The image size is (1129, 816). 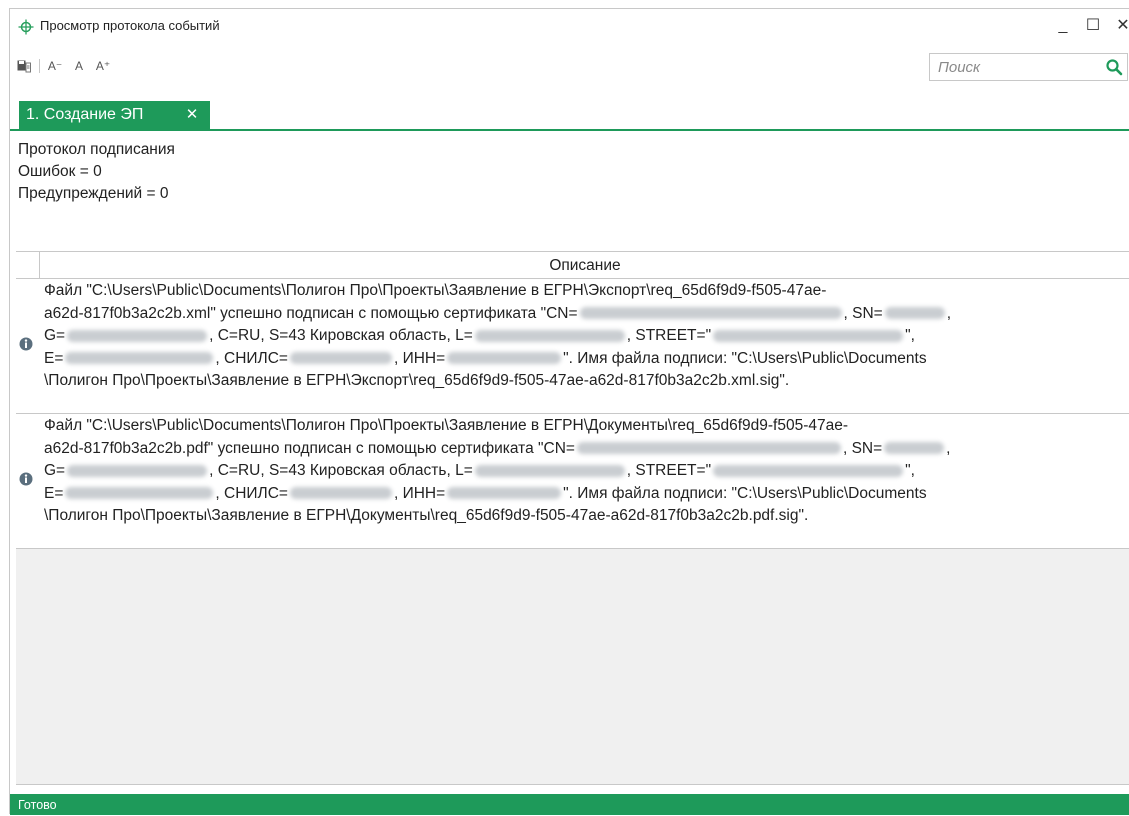 I want to click on warnings-count: Предупреждений = 0, so click(x=93, y=193).